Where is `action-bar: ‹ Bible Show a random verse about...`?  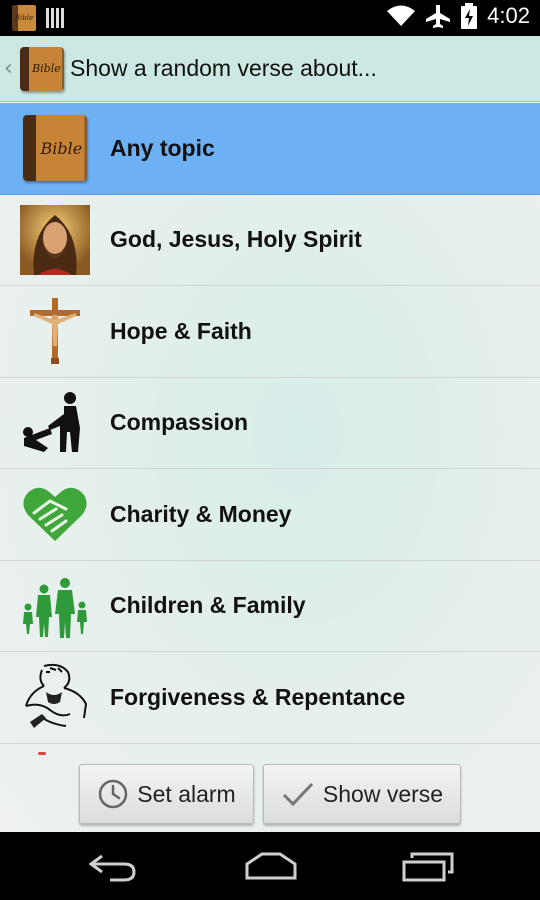 action-bar: ‹ Bible Show a random verse about... is located at coordinates (270, 69).